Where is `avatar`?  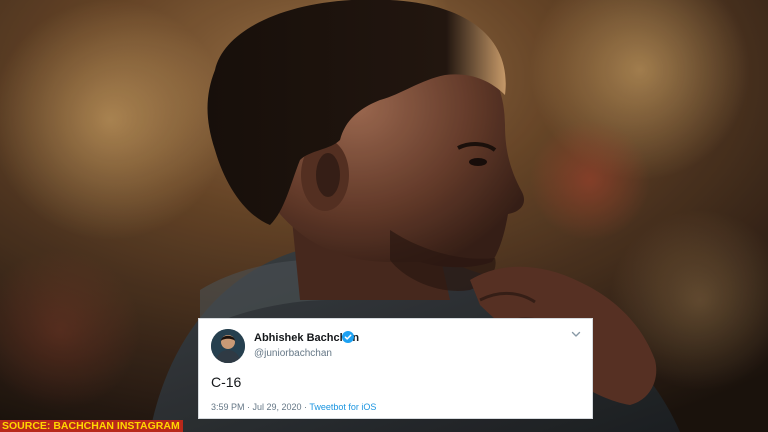 avatar is located at coordinates (228, 346).